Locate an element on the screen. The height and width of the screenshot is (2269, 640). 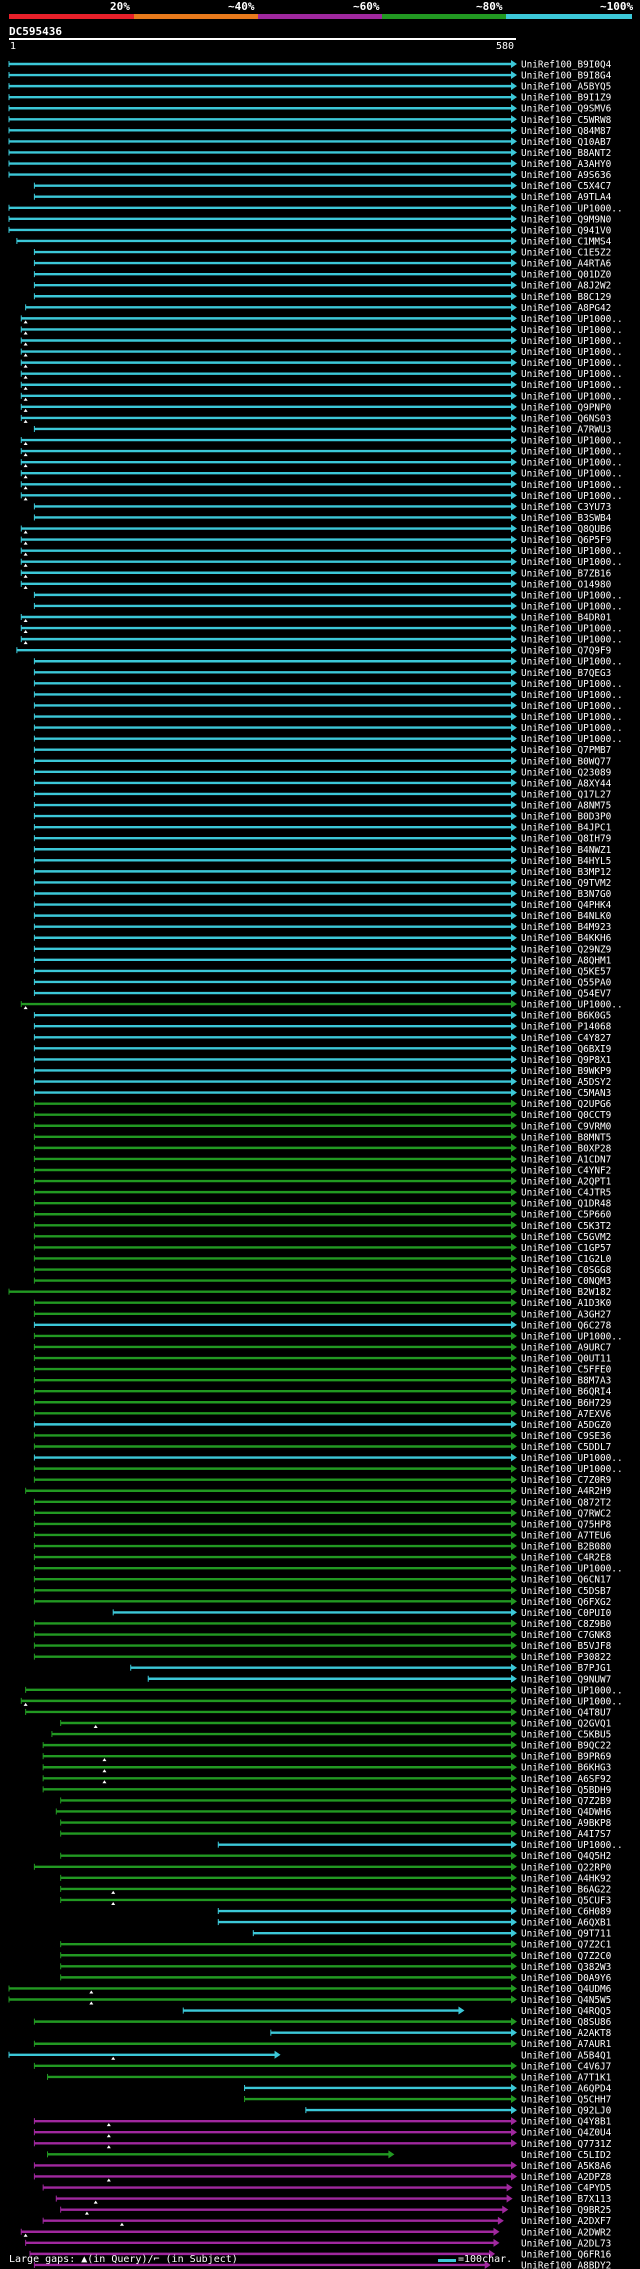
hit-label: UniRef100_Q4Y8B1 is located at coordinates (566, 2122).